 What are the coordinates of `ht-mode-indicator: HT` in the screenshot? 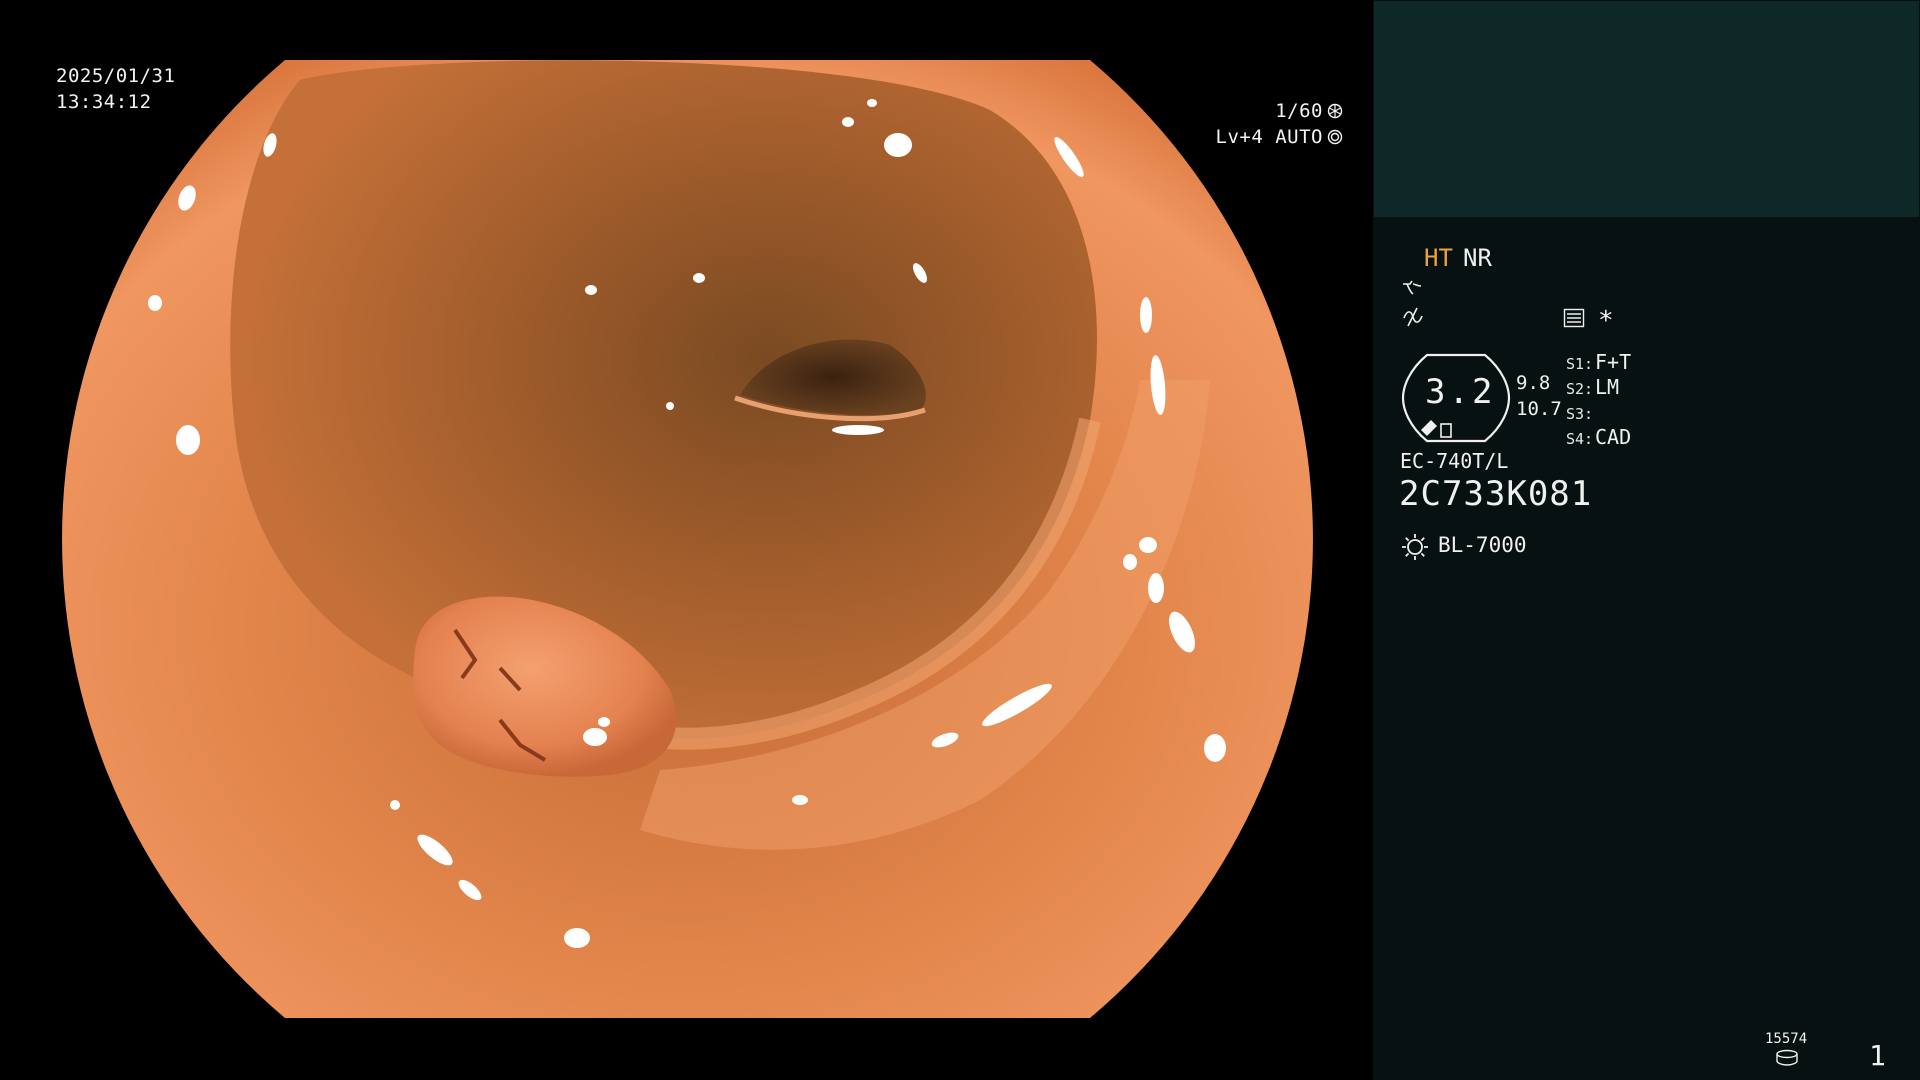 It's located at (1438, 258).